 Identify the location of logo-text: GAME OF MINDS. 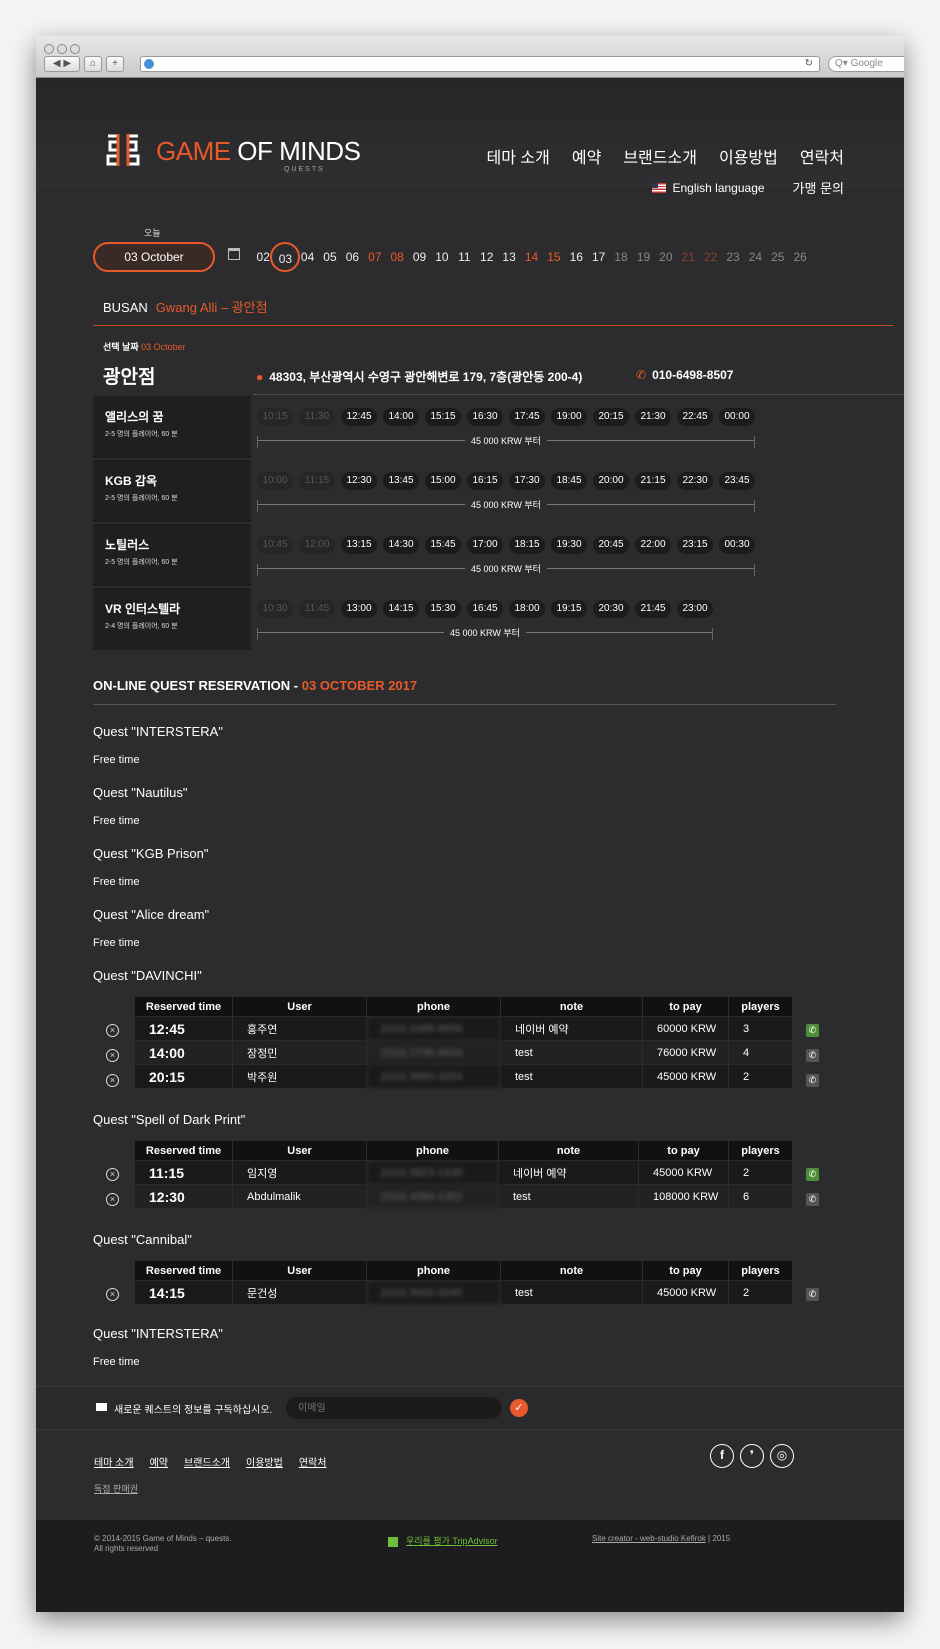
(258, 151).